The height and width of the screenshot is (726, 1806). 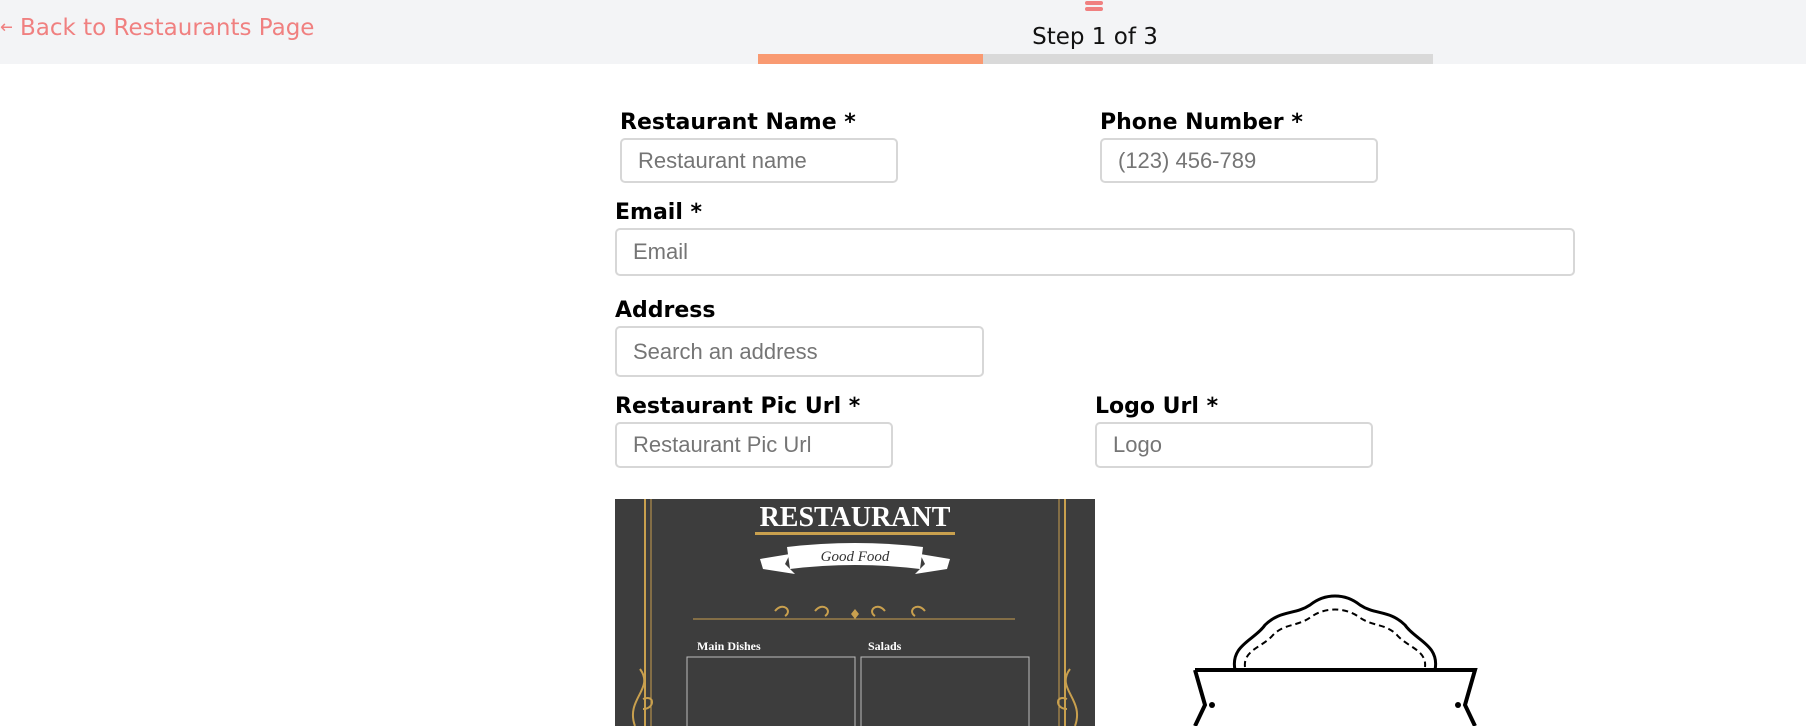 What do you see at coordinates (903, 32) in the screenshot?
I see `top-bar: ← Back to Restaurants Page Step 1 of 3` at bounding box center [903, 32].